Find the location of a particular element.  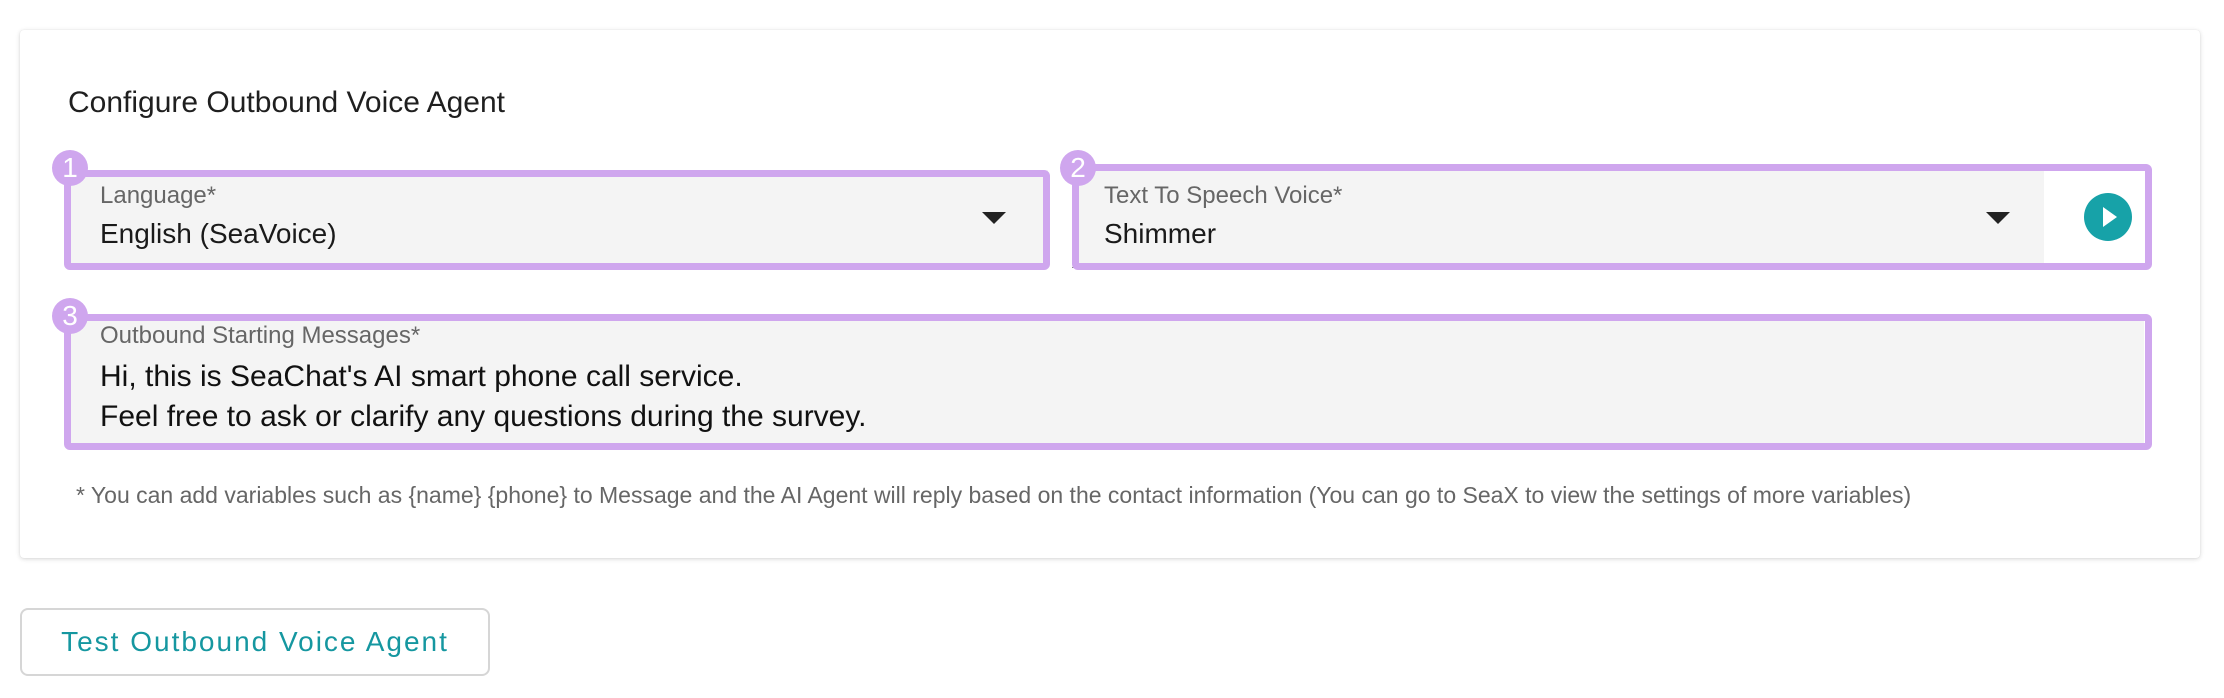

play-icon is located at coordinates (2110, 217).